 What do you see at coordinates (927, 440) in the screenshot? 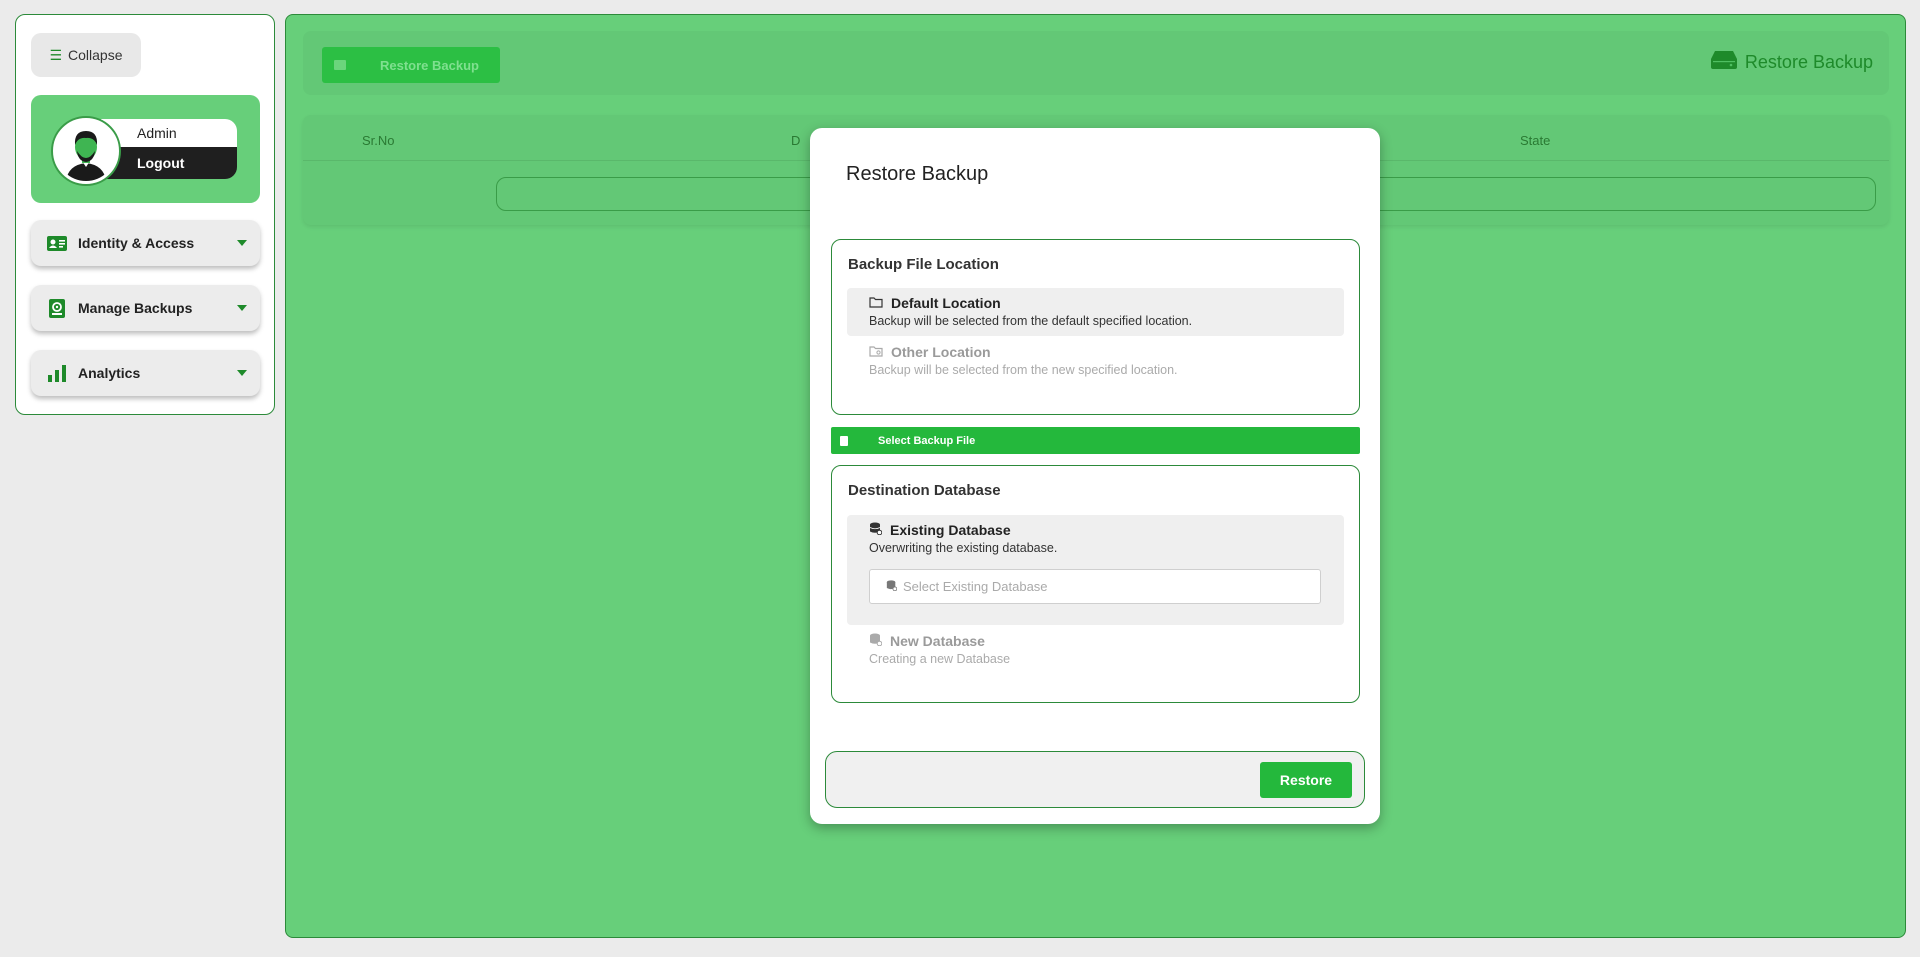
I see `select-file-label: Select Backup File` at bounding box center [927, 440].